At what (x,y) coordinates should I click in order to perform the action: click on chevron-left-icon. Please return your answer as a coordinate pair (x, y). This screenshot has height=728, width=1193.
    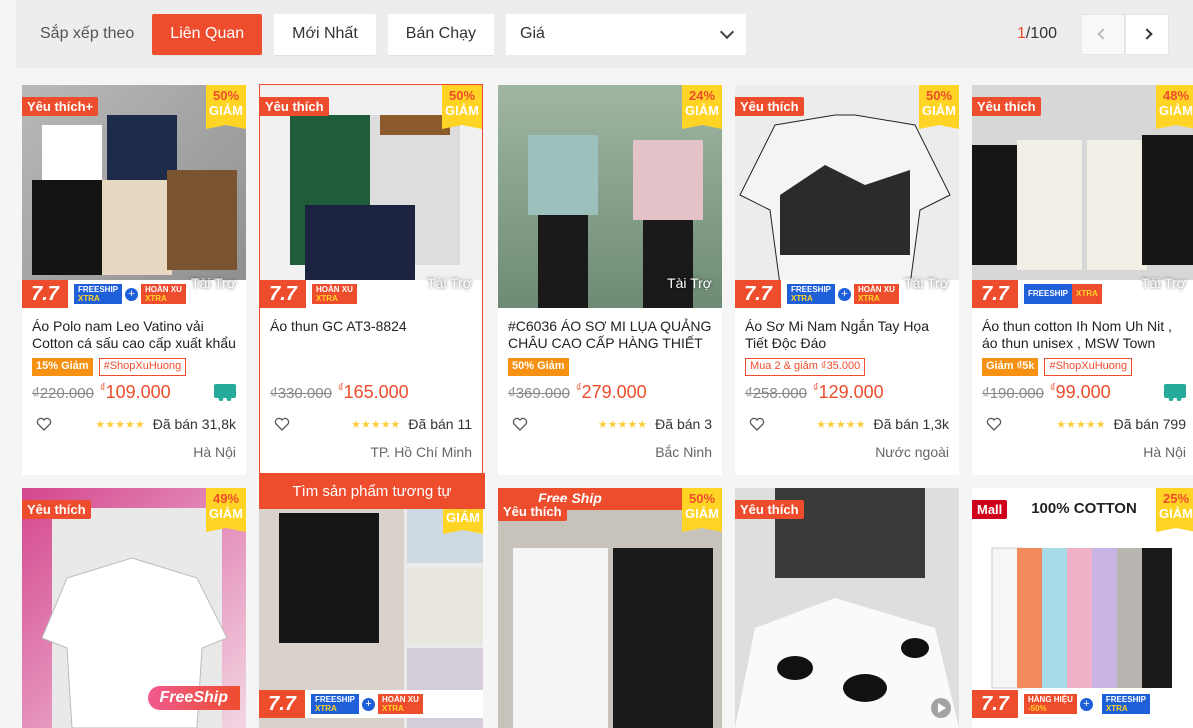
    Looking at the image, I should click on (1103, 34).